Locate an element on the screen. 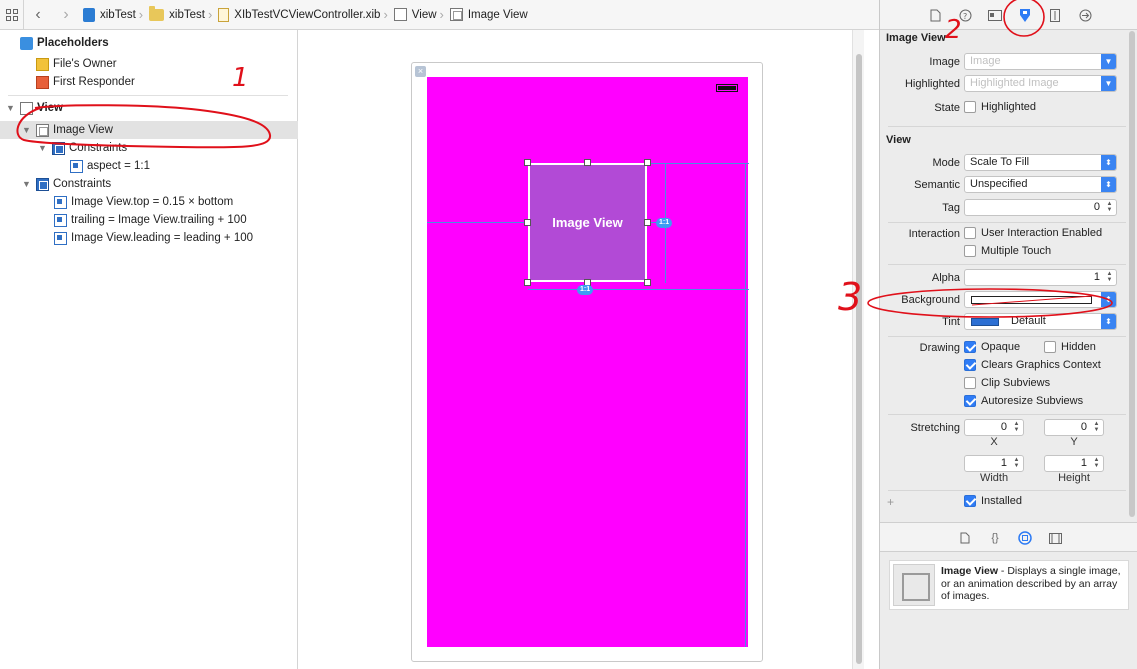  forward-arrow-icon: › is located at coordinates (66, 15).